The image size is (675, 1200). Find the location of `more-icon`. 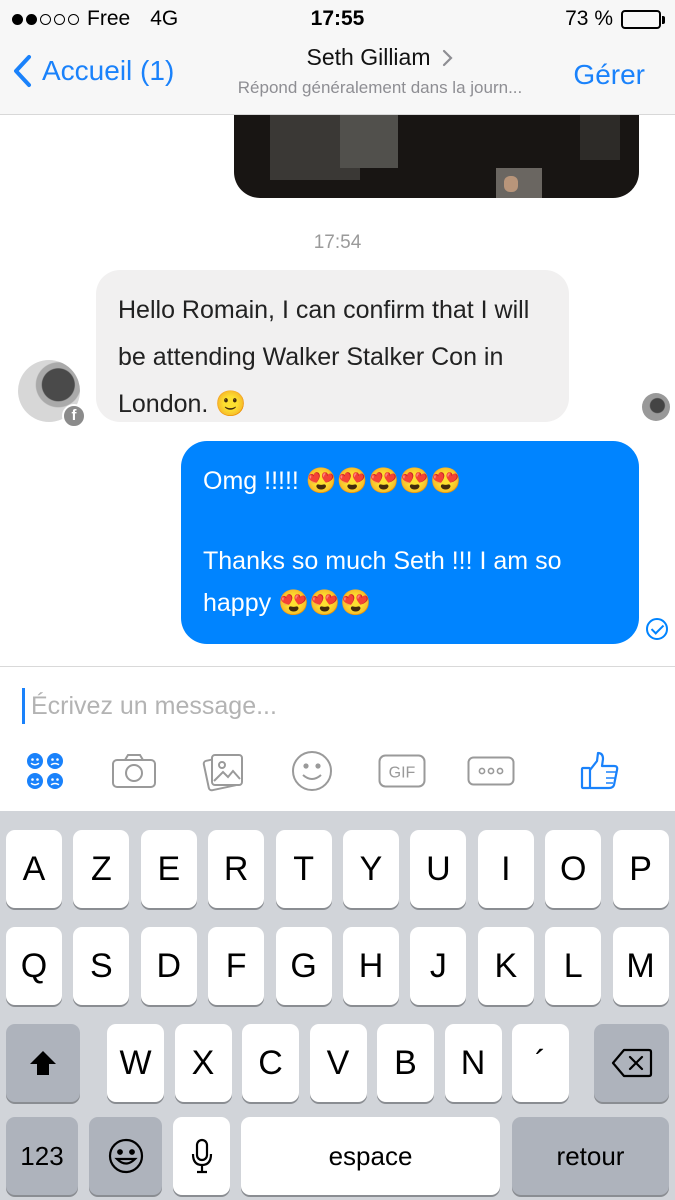

more-icon is located at coordinates (491, 771).